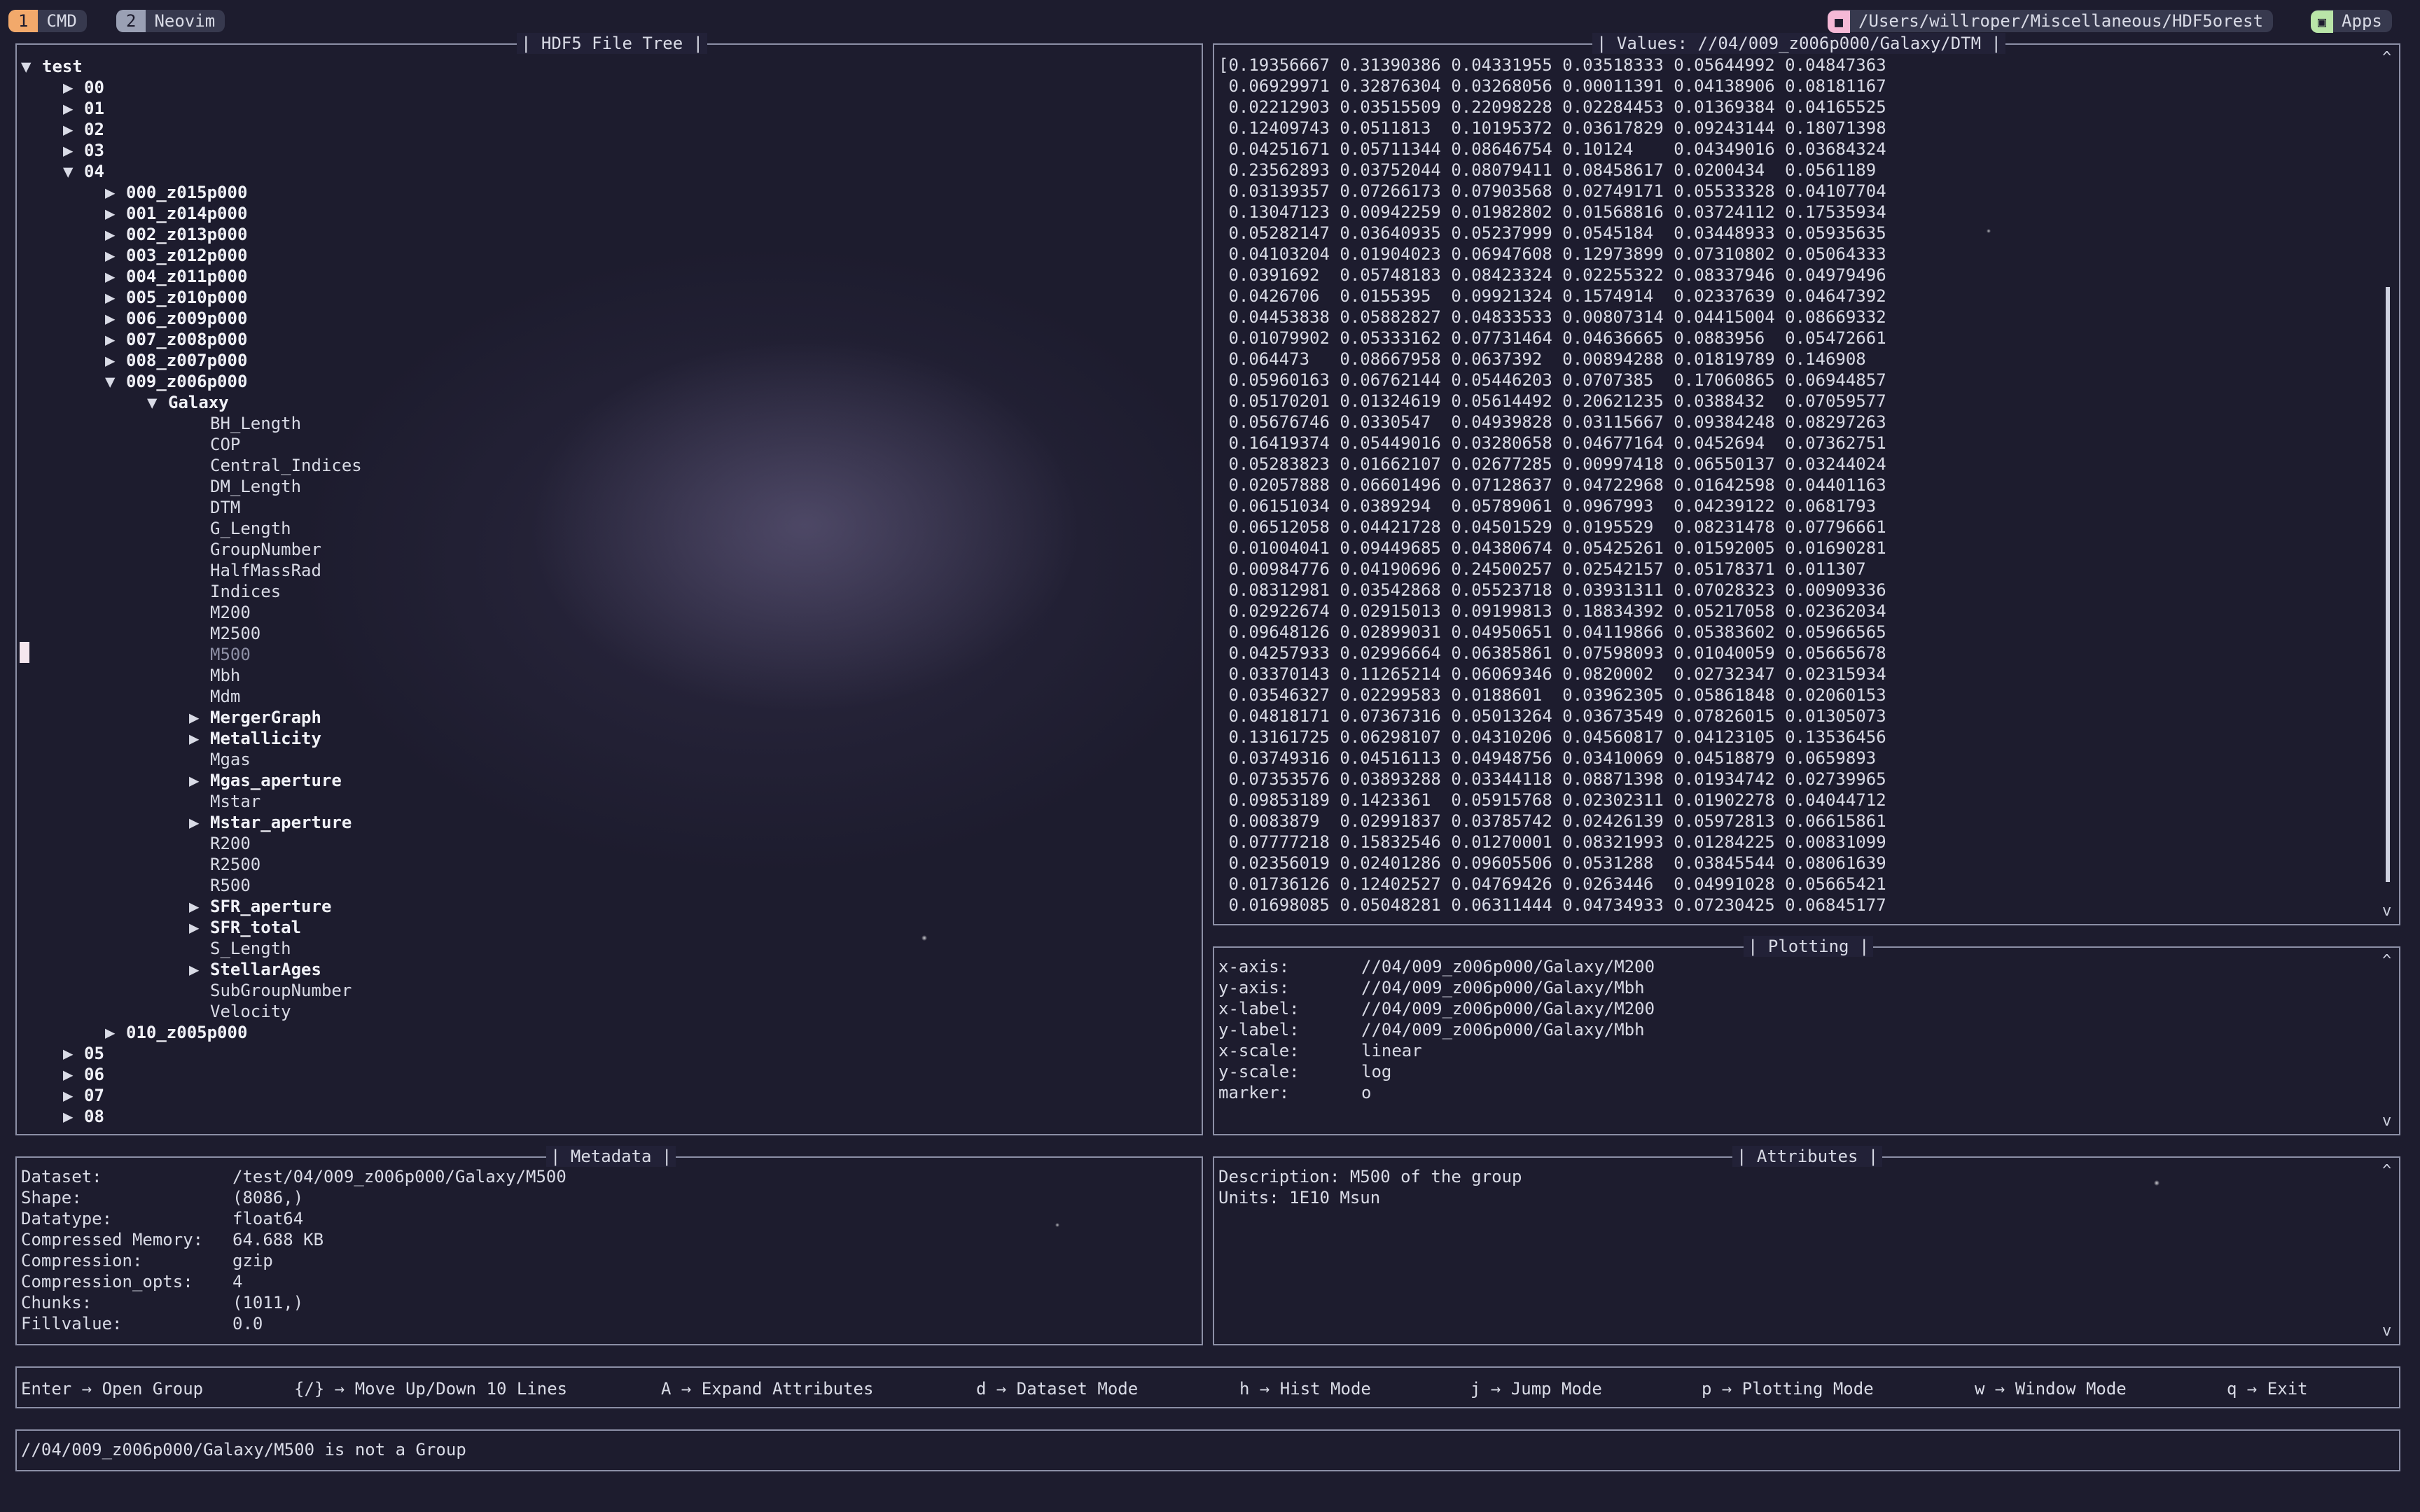  I want to click on tree-group: ▶ 06, so click(601, 1074).